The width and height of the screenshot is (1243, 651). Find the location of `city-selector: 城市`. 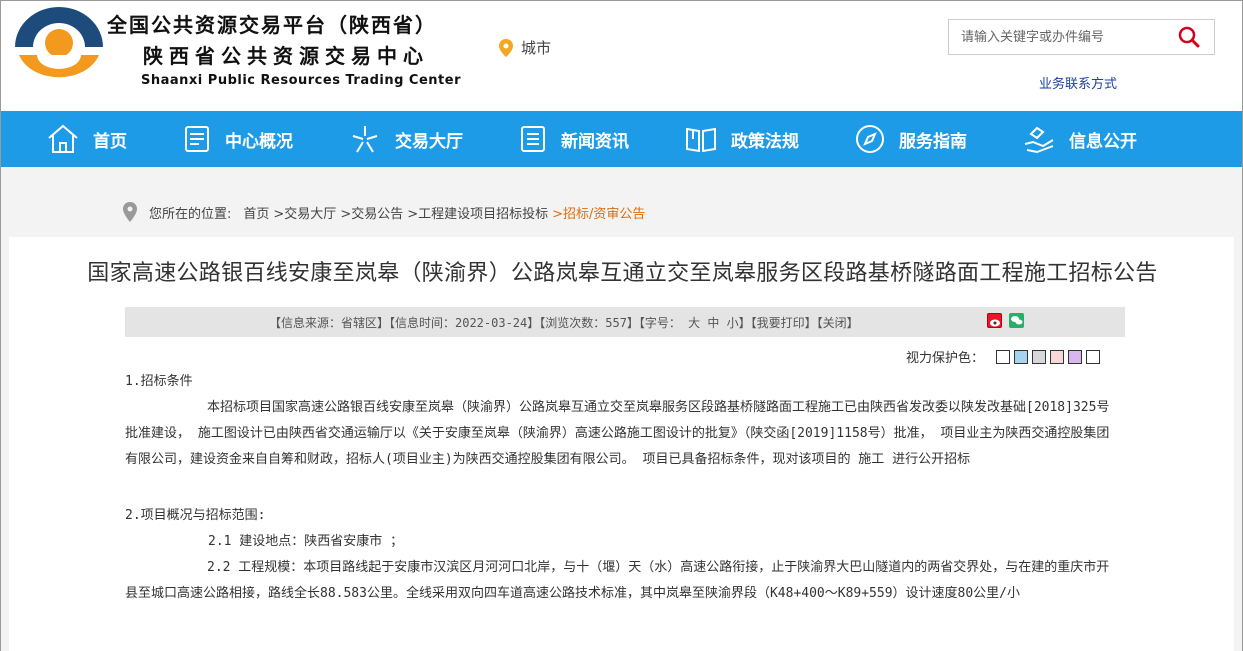

city-selector: 城市 is located at coordinates (525, 47).